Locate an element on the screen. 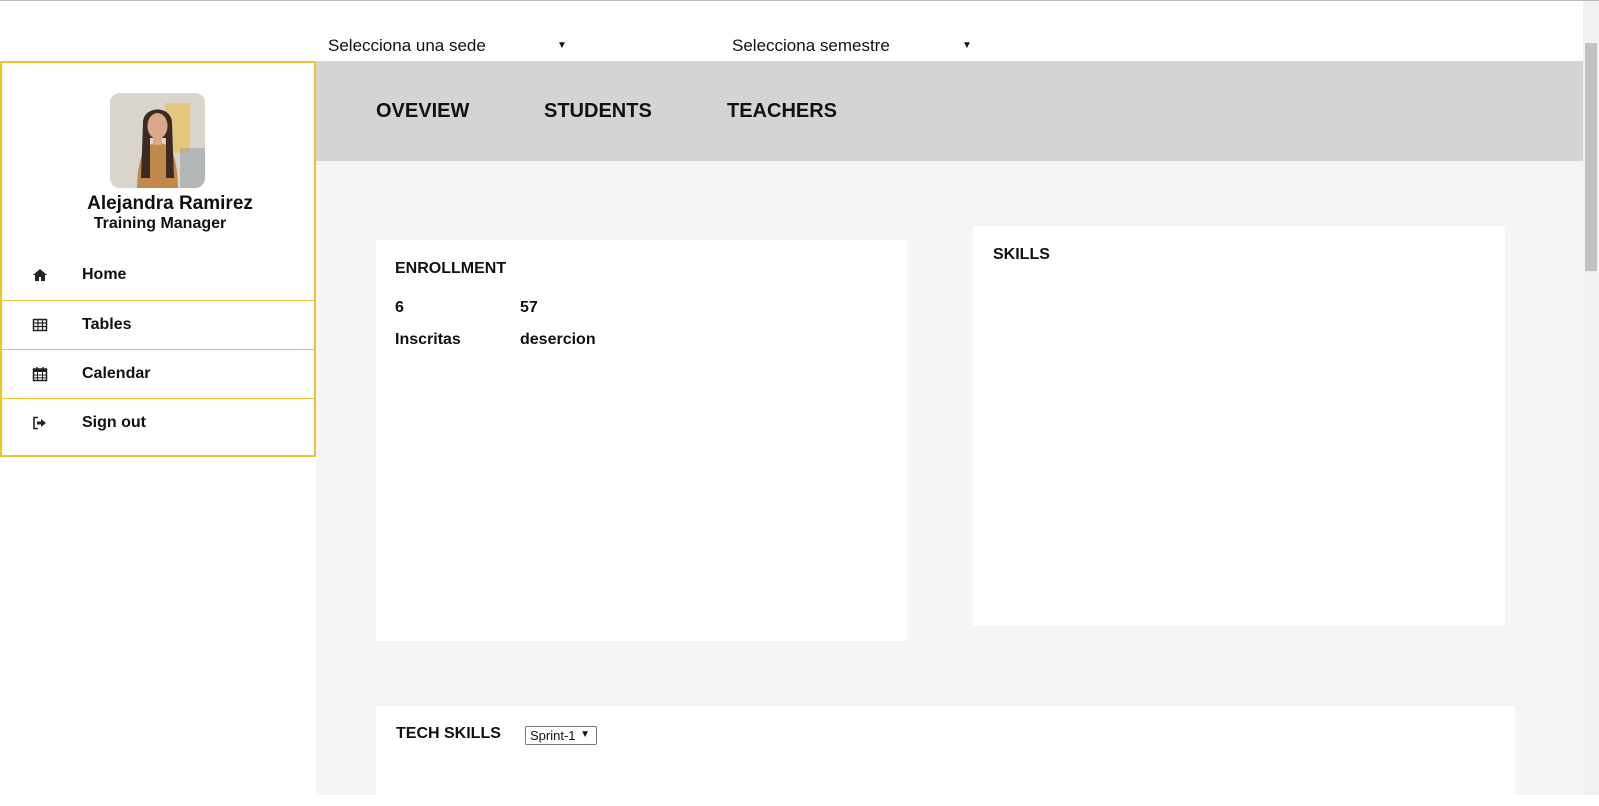 Image resolution: width=1599 pixels, height=806 pixels. sidebar-item-tables: Tables is located at coordinates (158, 324).